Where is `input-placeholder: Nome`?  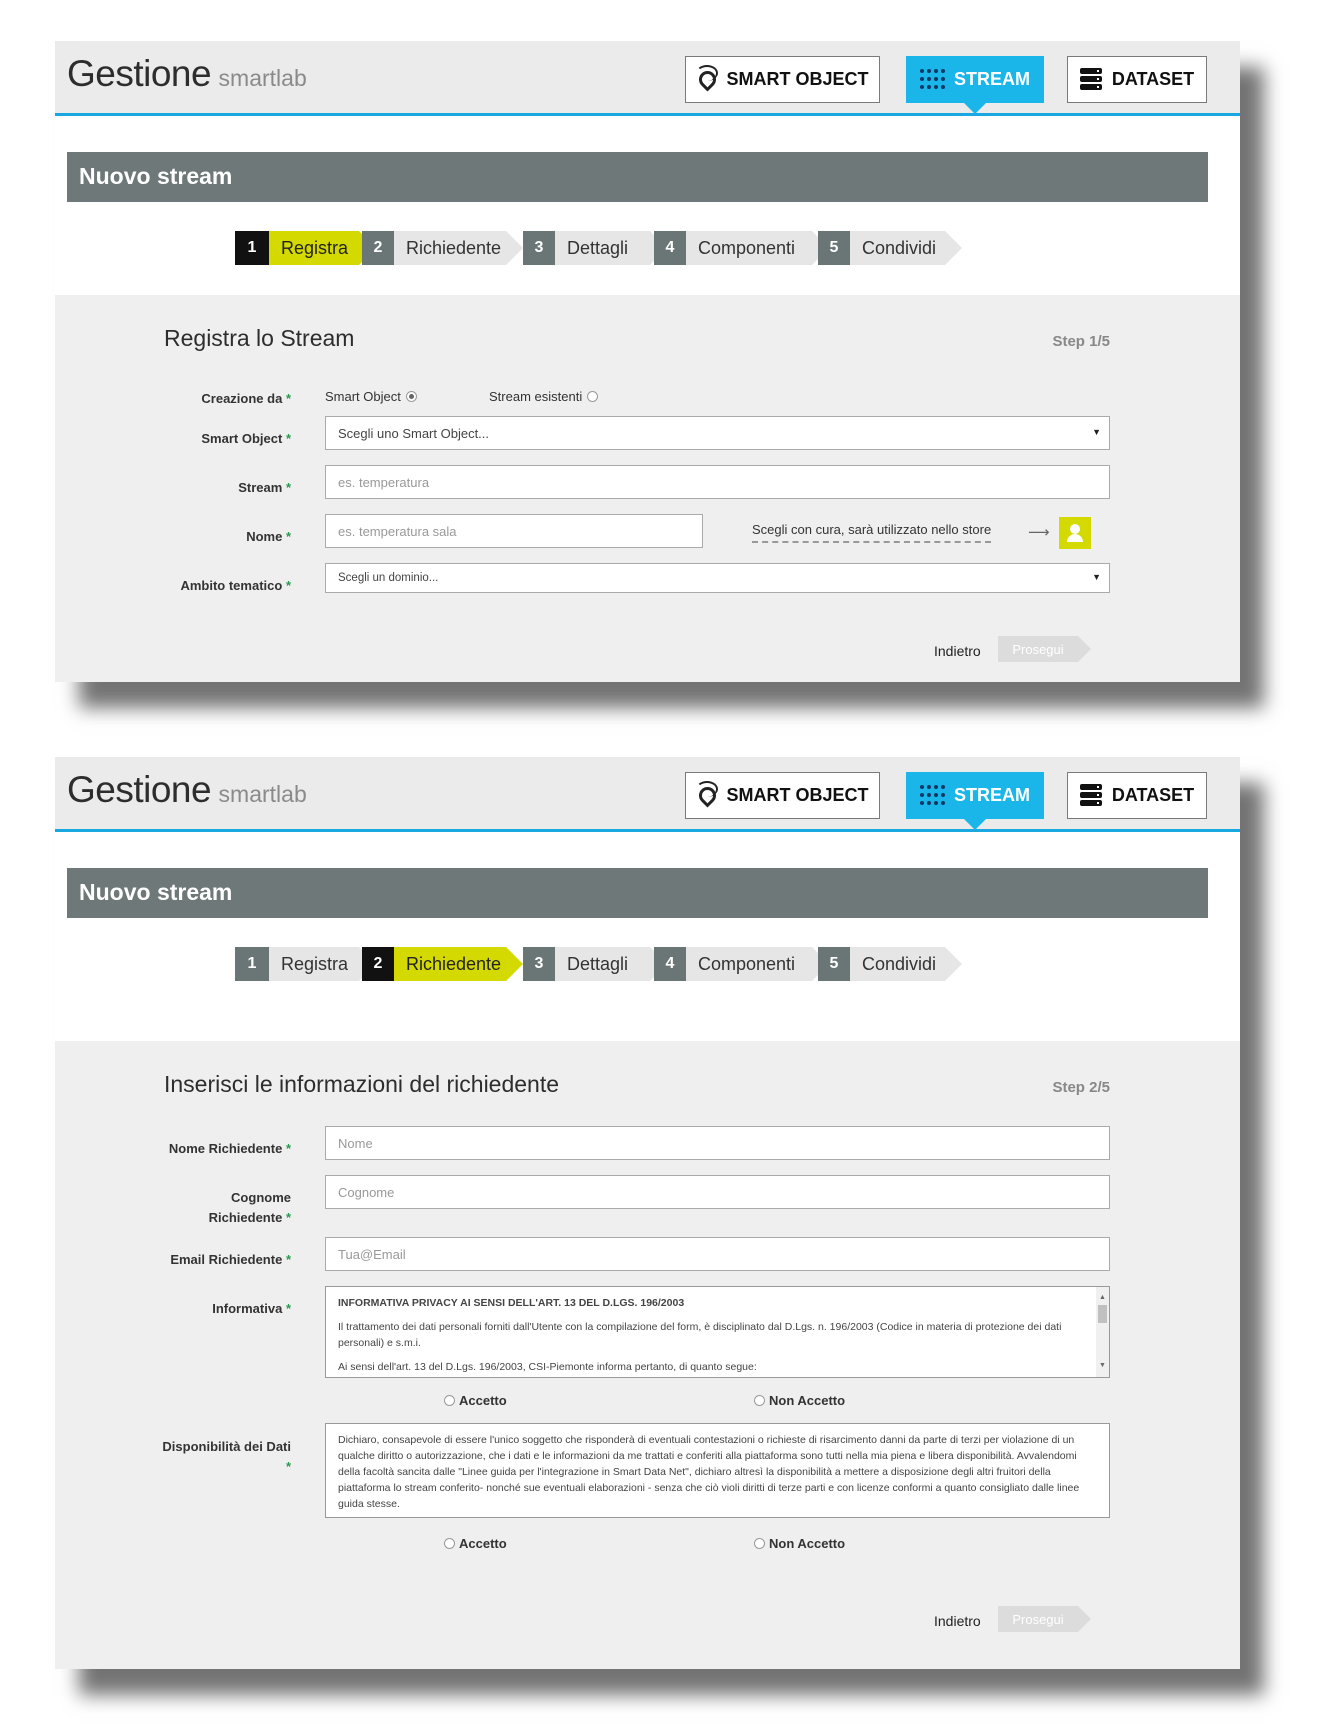 input-placeholder: Nome is located at coordinates (355, 1143).